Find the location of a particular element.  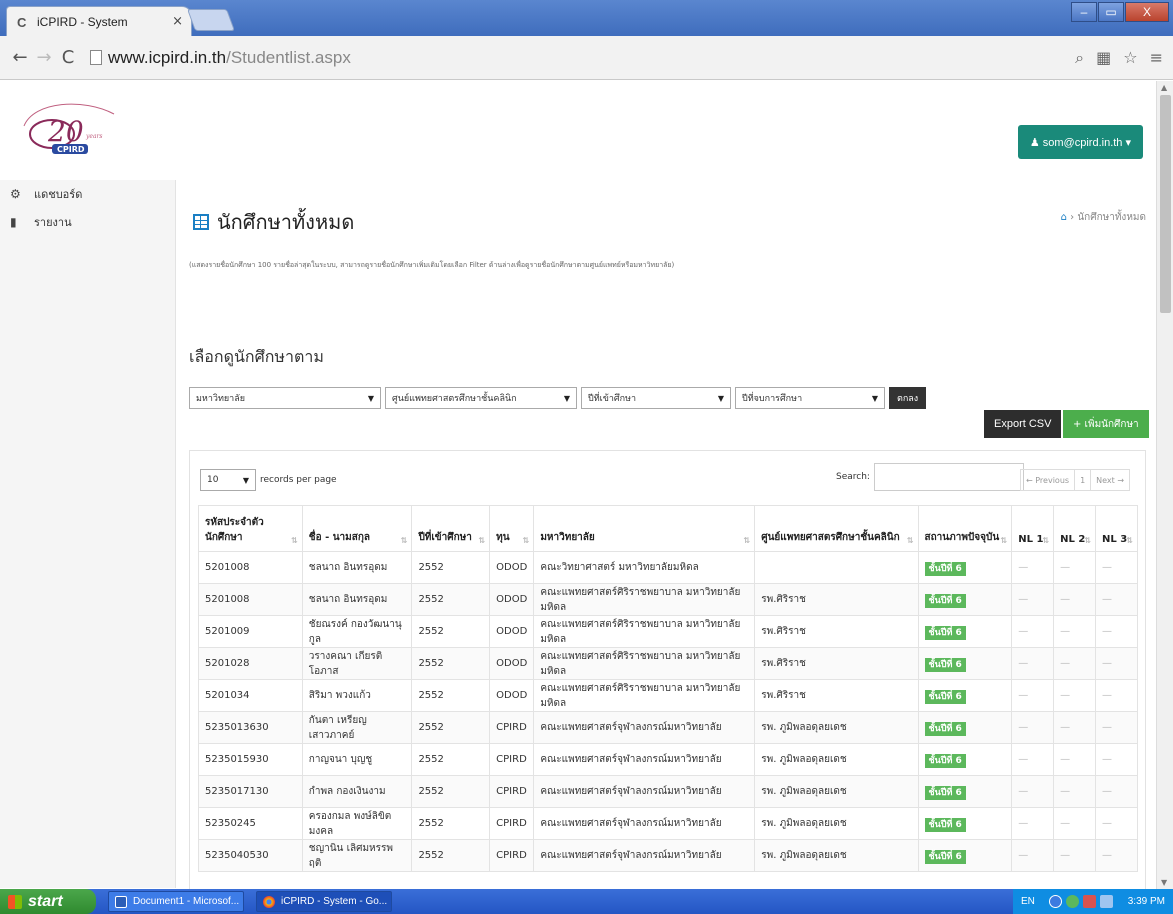

next-button: Next → is located at coordinates (1110, 480).